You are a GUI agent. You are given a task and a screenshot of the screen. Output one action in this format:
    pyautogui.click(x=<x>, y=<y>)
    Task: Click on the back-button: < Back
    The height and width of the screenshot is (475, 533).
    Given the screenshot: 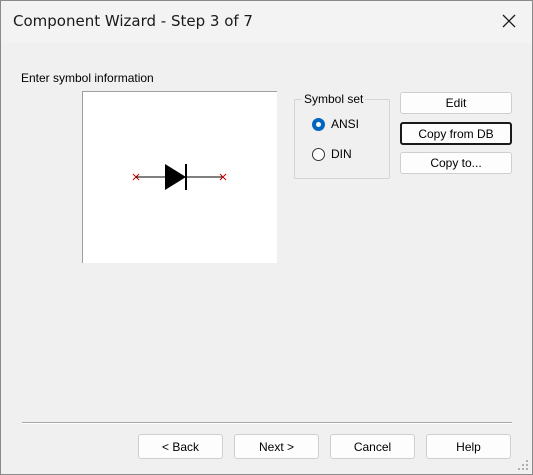 What is the action you would take?
    pyautogui.click(x=180, y=446)
    